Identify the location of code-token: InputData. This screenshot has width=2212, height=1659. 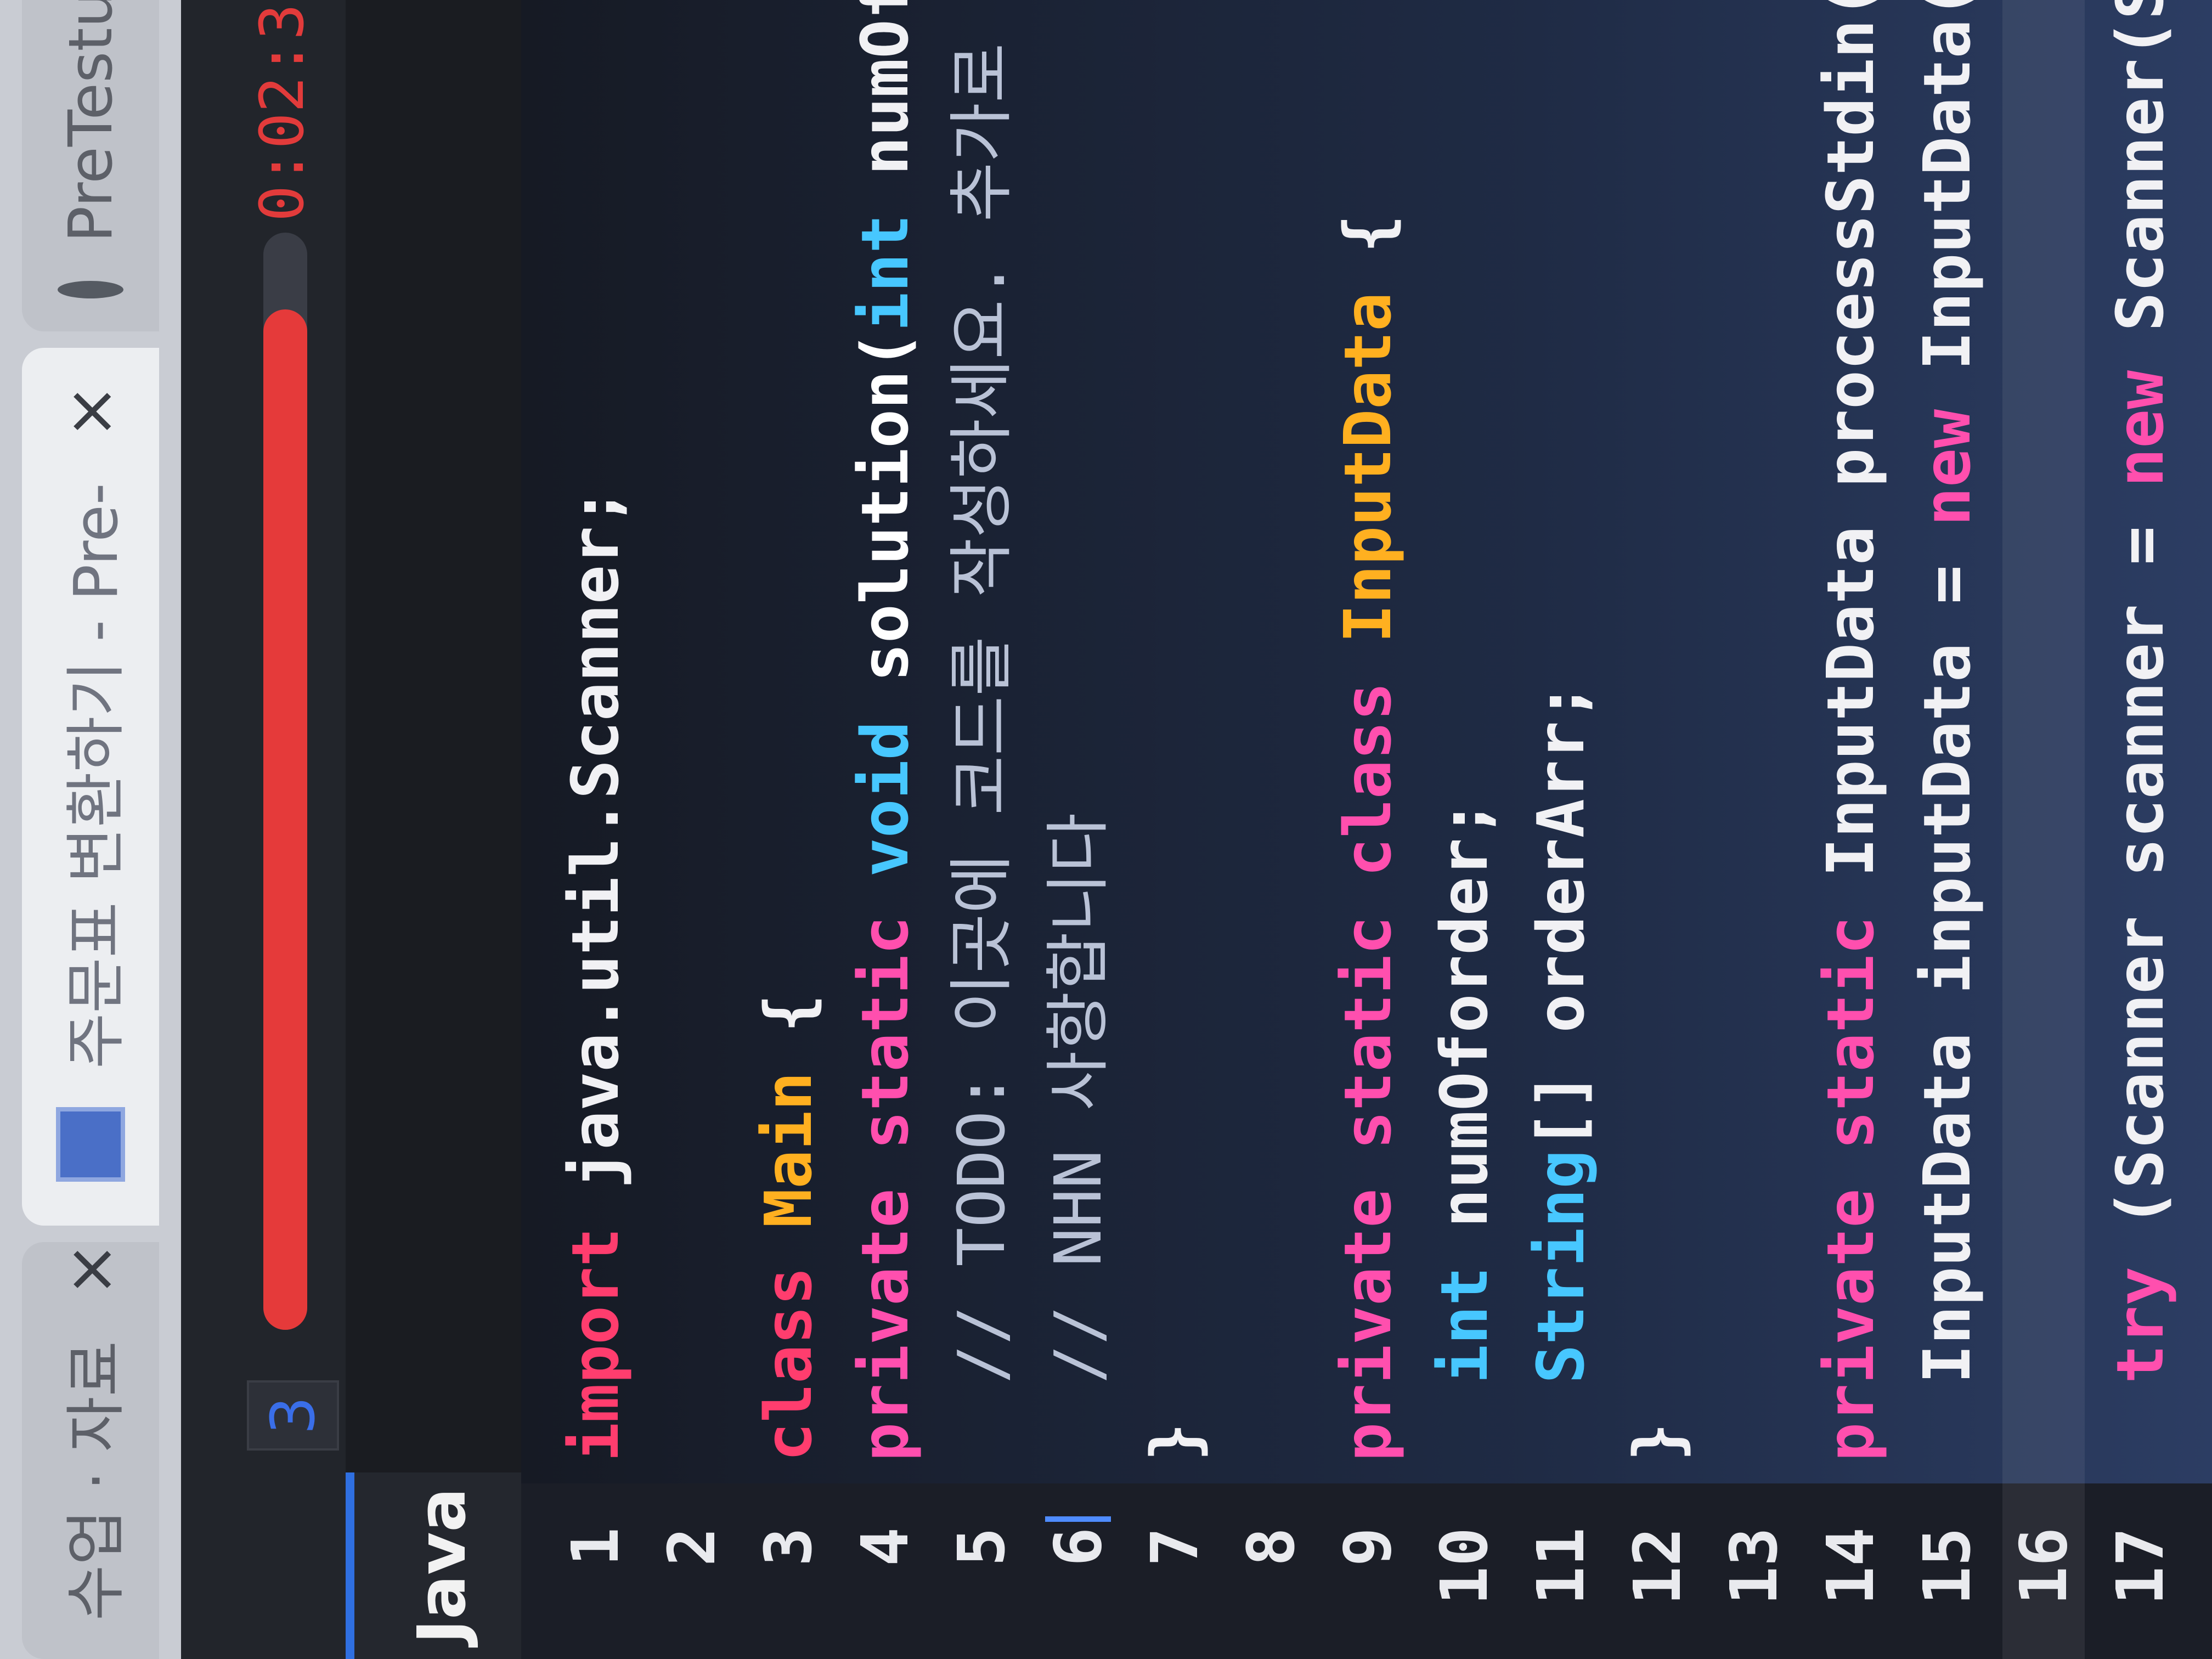
(1368, 468).